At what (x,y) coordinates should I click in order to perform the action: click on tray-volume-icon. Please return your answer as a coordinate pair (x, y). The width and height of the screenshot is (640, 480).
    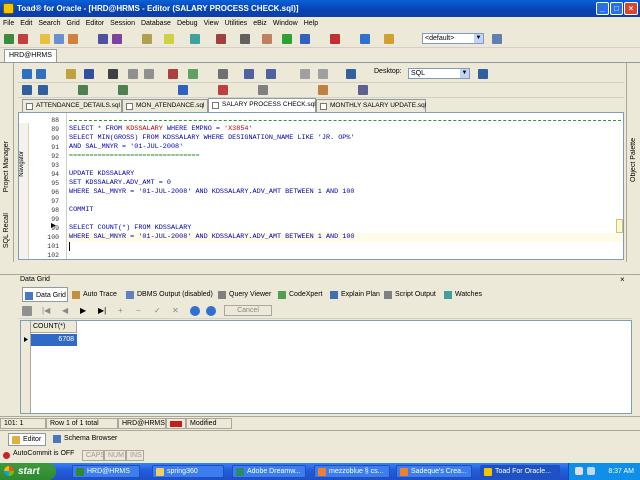
    Looking at the image, I should click on (579, 471).